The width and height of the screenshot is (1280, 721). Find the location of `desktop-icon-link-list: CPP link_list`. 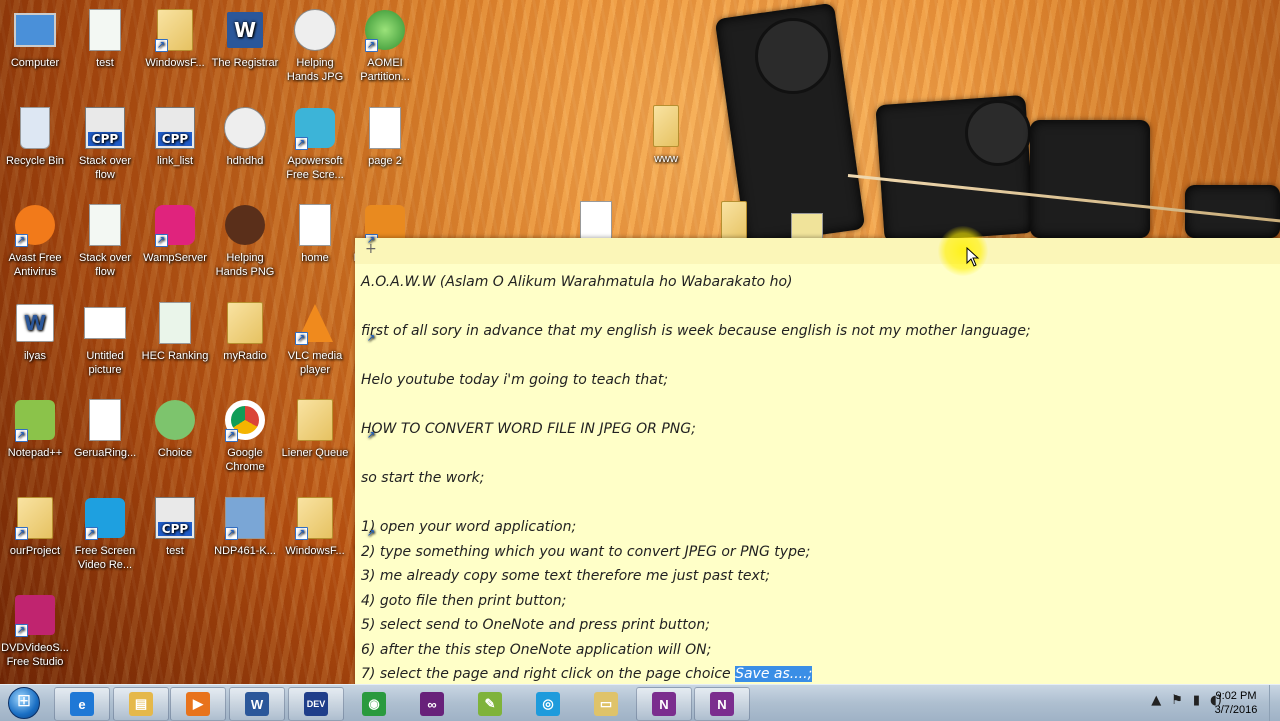

desktop-icon-link-list: CPP link_list is located at coordinates (175, 137).